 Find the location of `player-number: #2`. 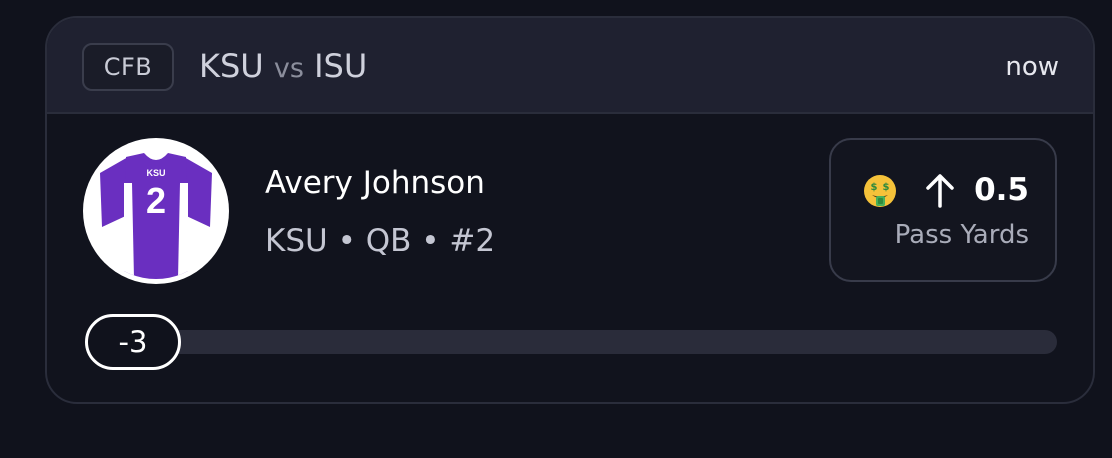

player-number: #2 is located at coordinates (472, 241).